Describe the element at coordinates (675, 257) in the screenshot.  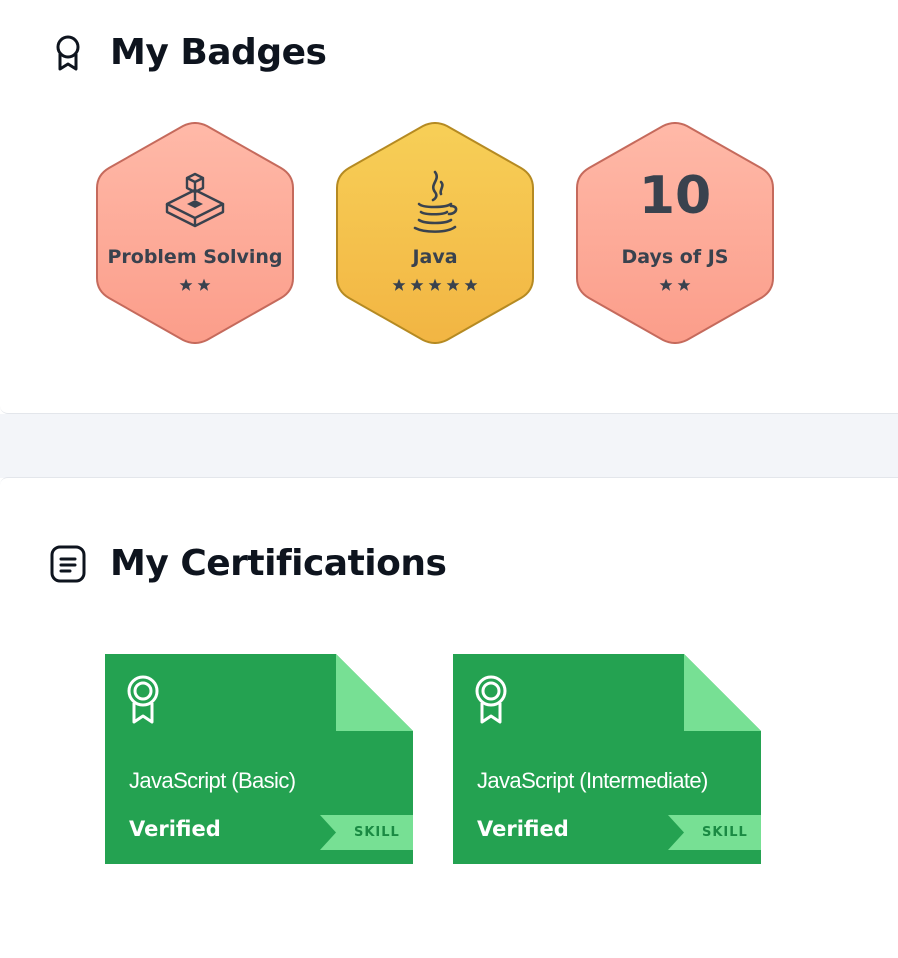
I see `badge-label: Days of JS` at that location.